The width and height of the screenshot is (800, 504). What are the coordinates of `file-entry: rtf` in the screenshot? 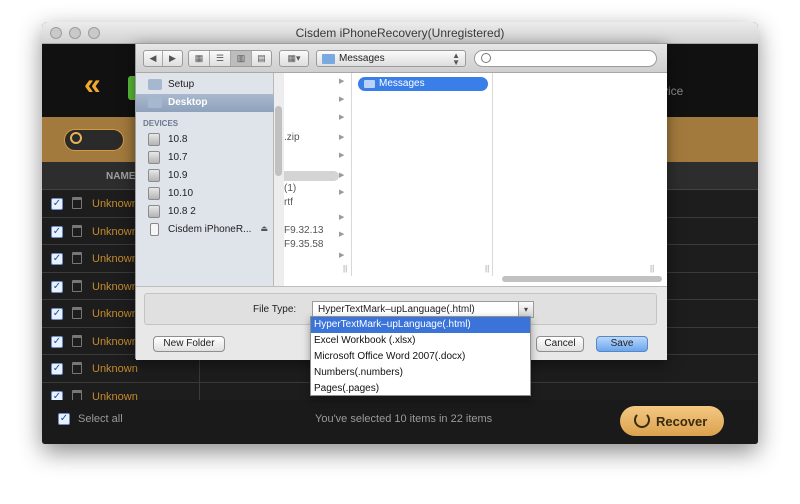 It's located at (288, 202).